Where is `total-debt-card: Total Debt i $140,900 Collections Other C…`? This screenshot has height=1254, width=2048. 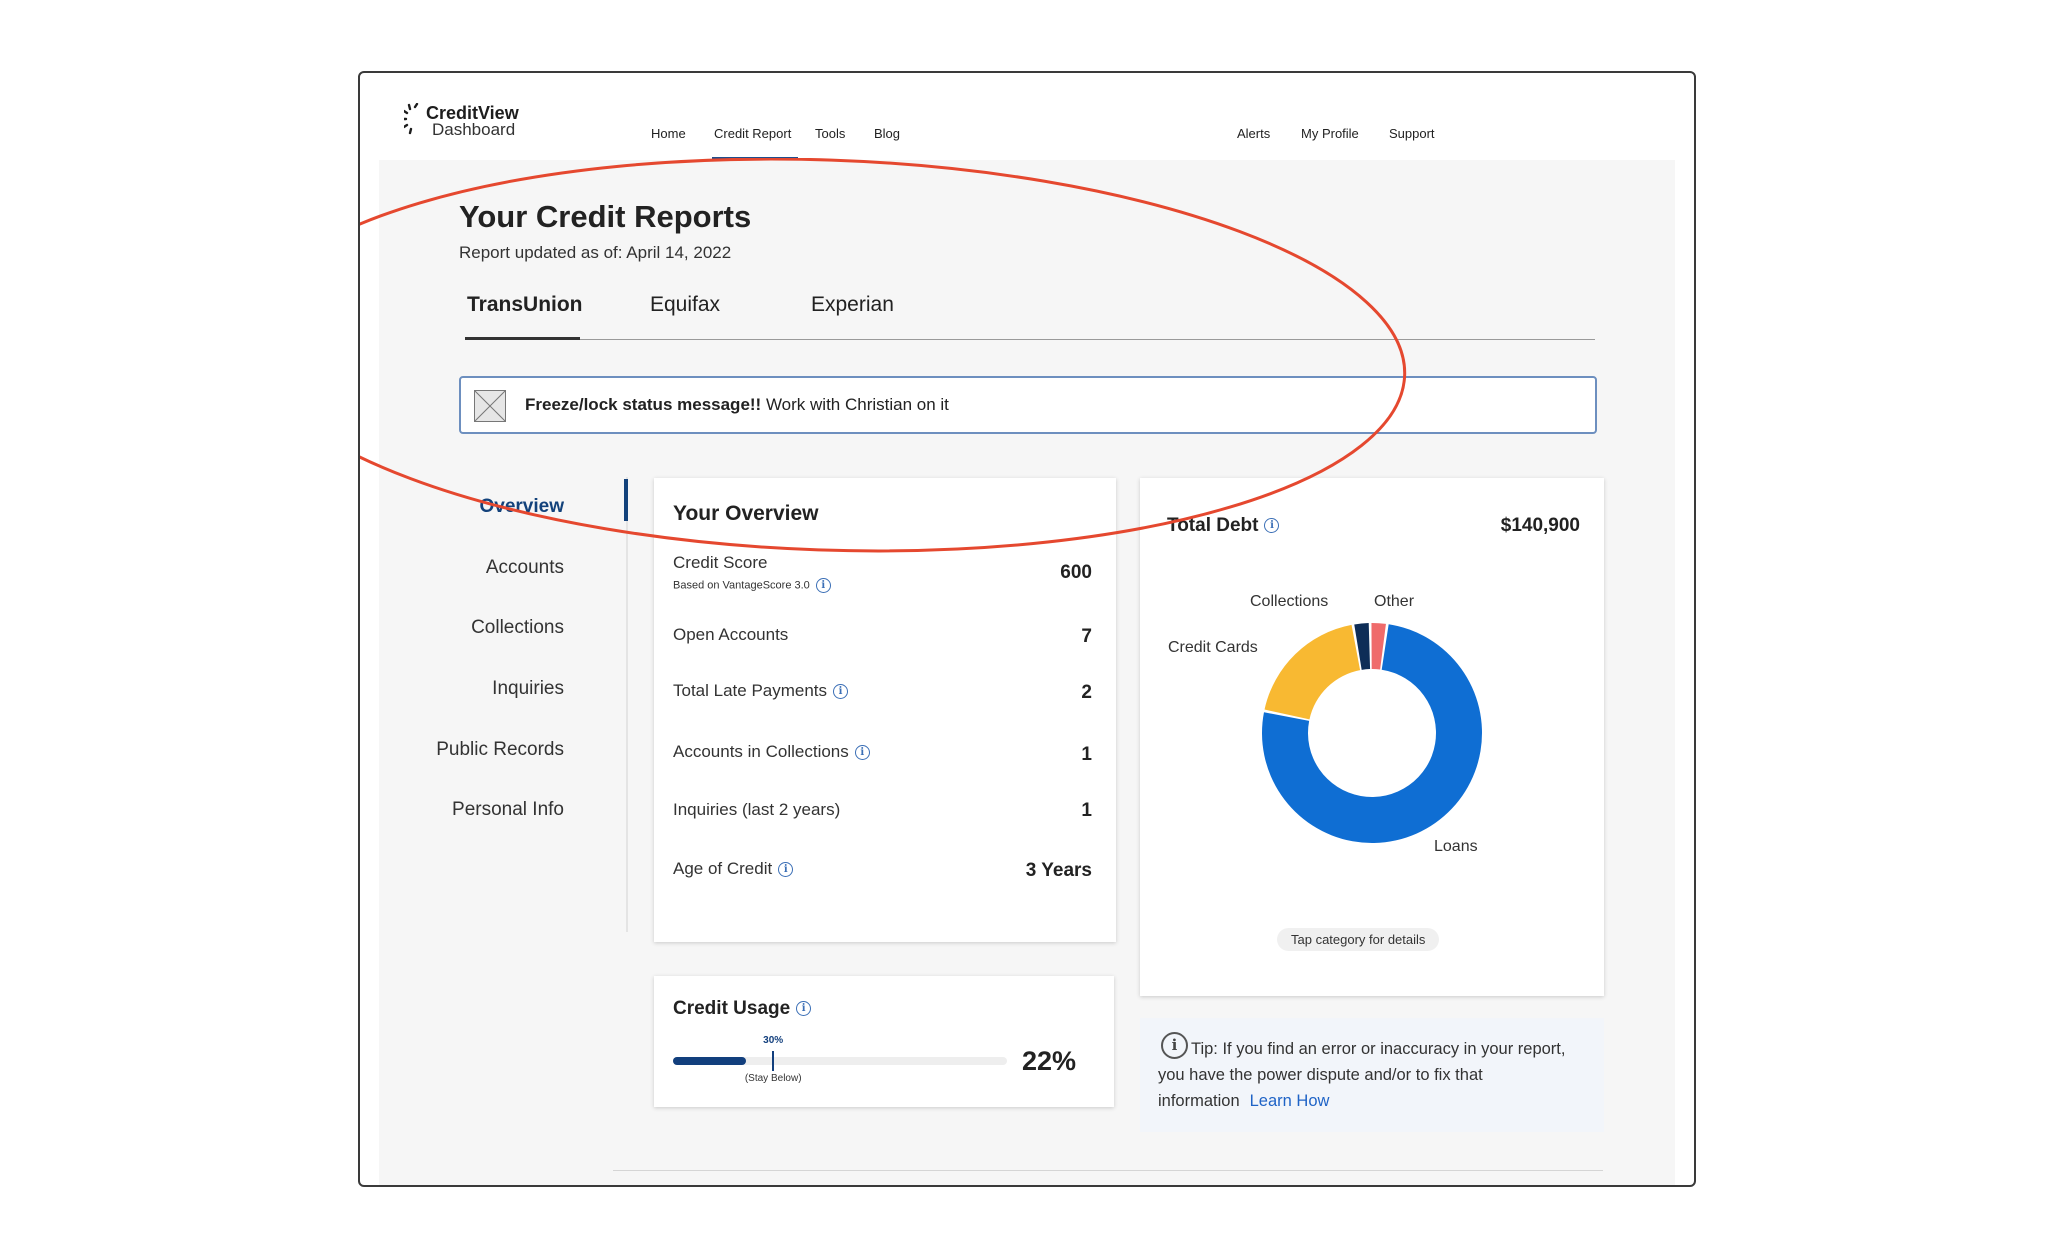
total-debt-card: Total Debt i $140,900 Collections Other C… is located at coordinates (1372, 737).